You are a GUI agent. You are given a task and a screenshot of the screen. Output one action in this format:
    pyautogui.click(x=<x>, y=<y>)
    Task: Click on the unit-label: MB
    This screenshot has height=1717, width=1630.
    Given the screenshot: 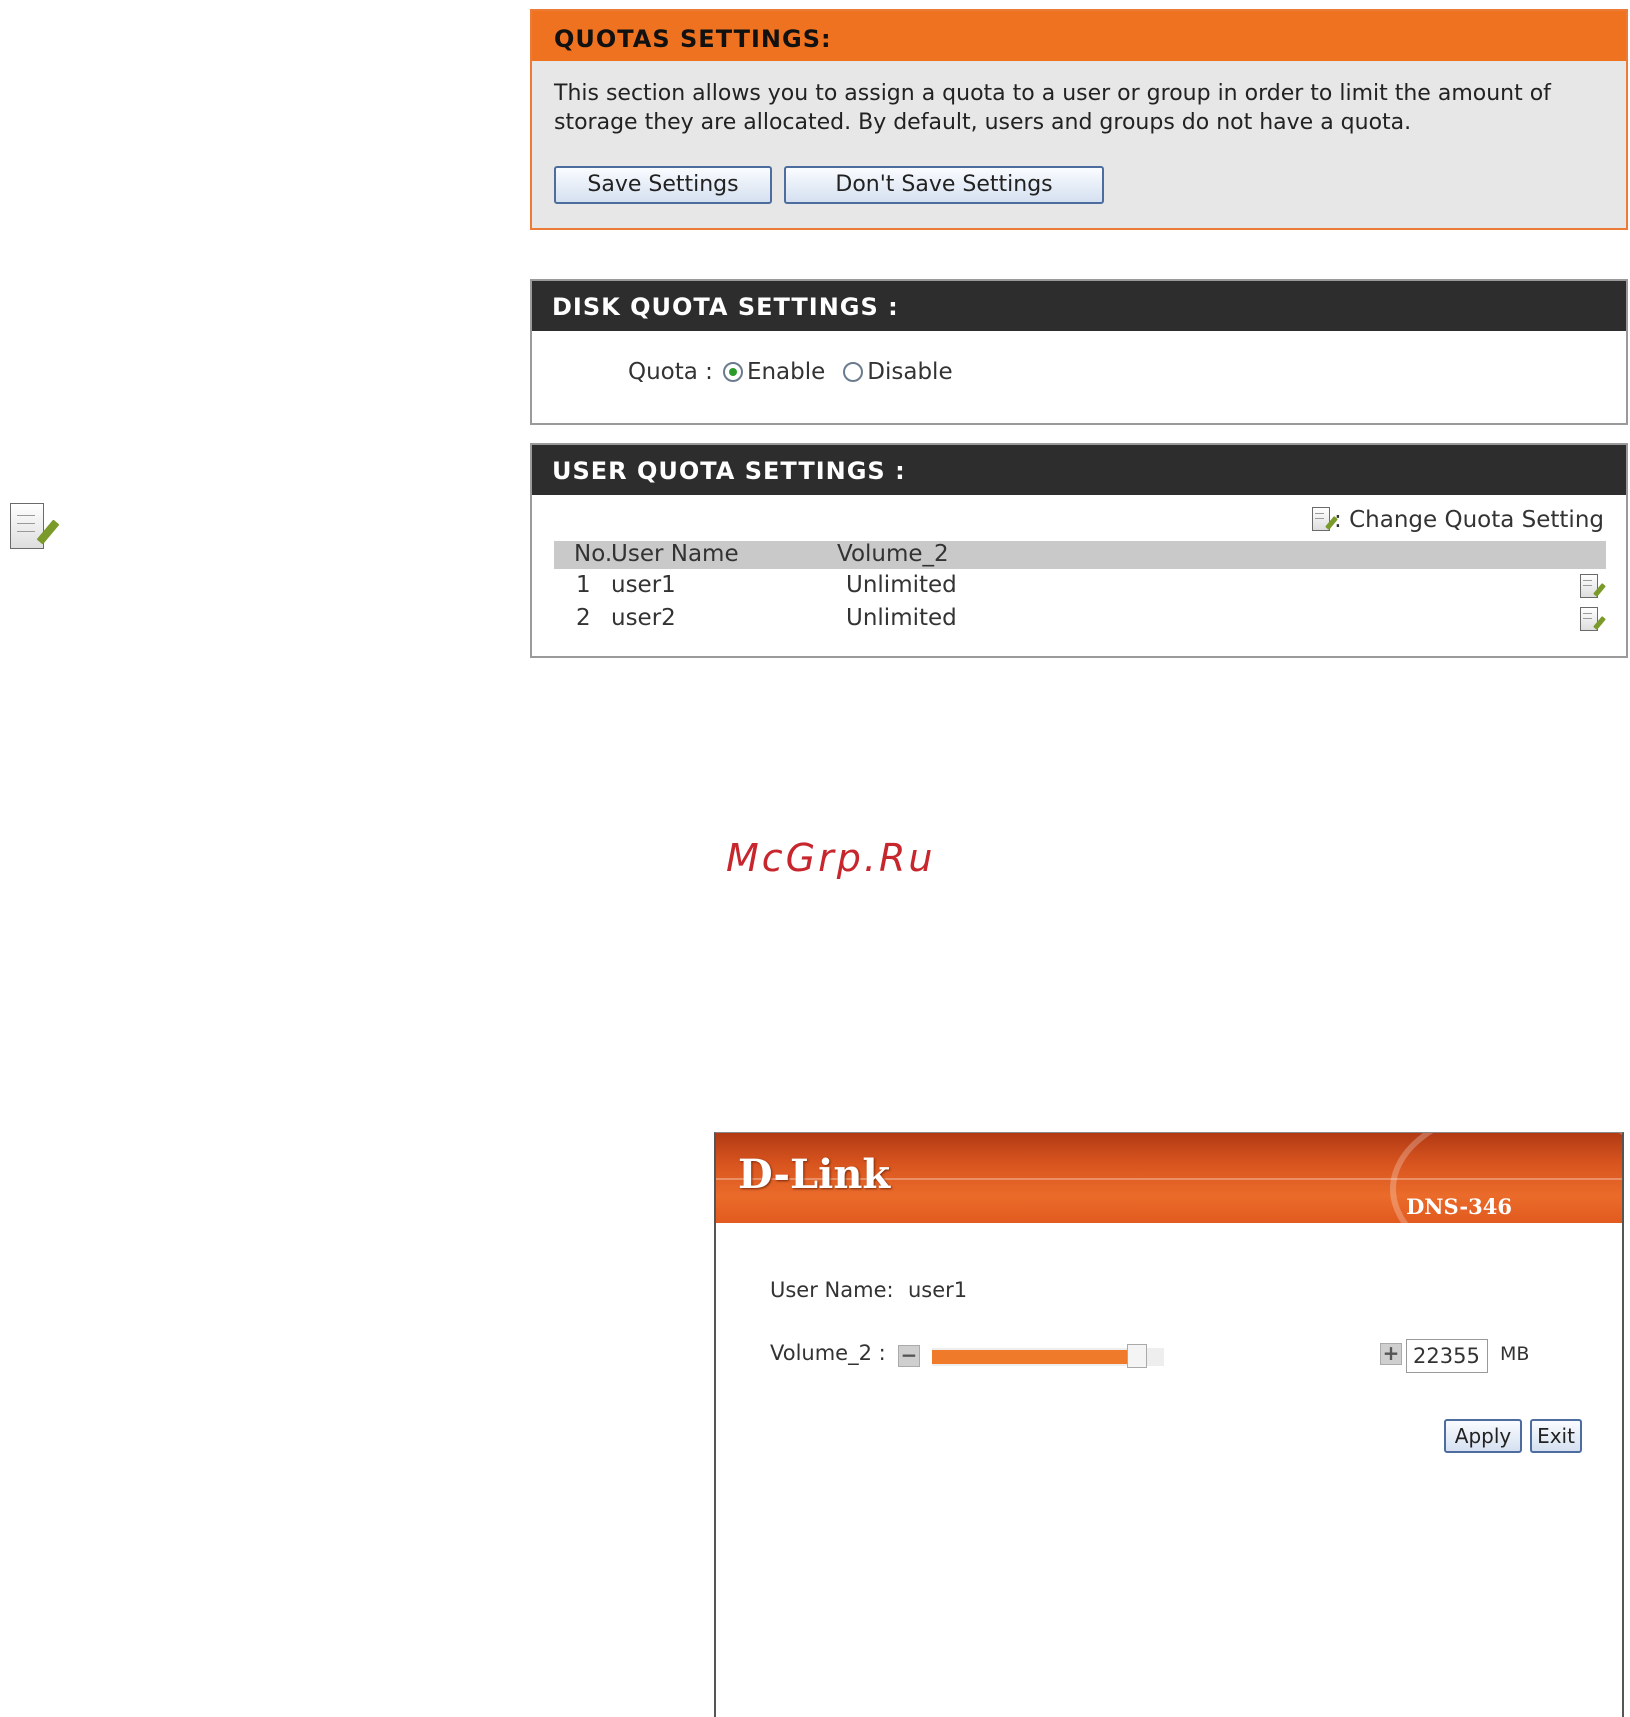 What is the action you would take?
    pyautogui.click(x=1515, y=1354)
    